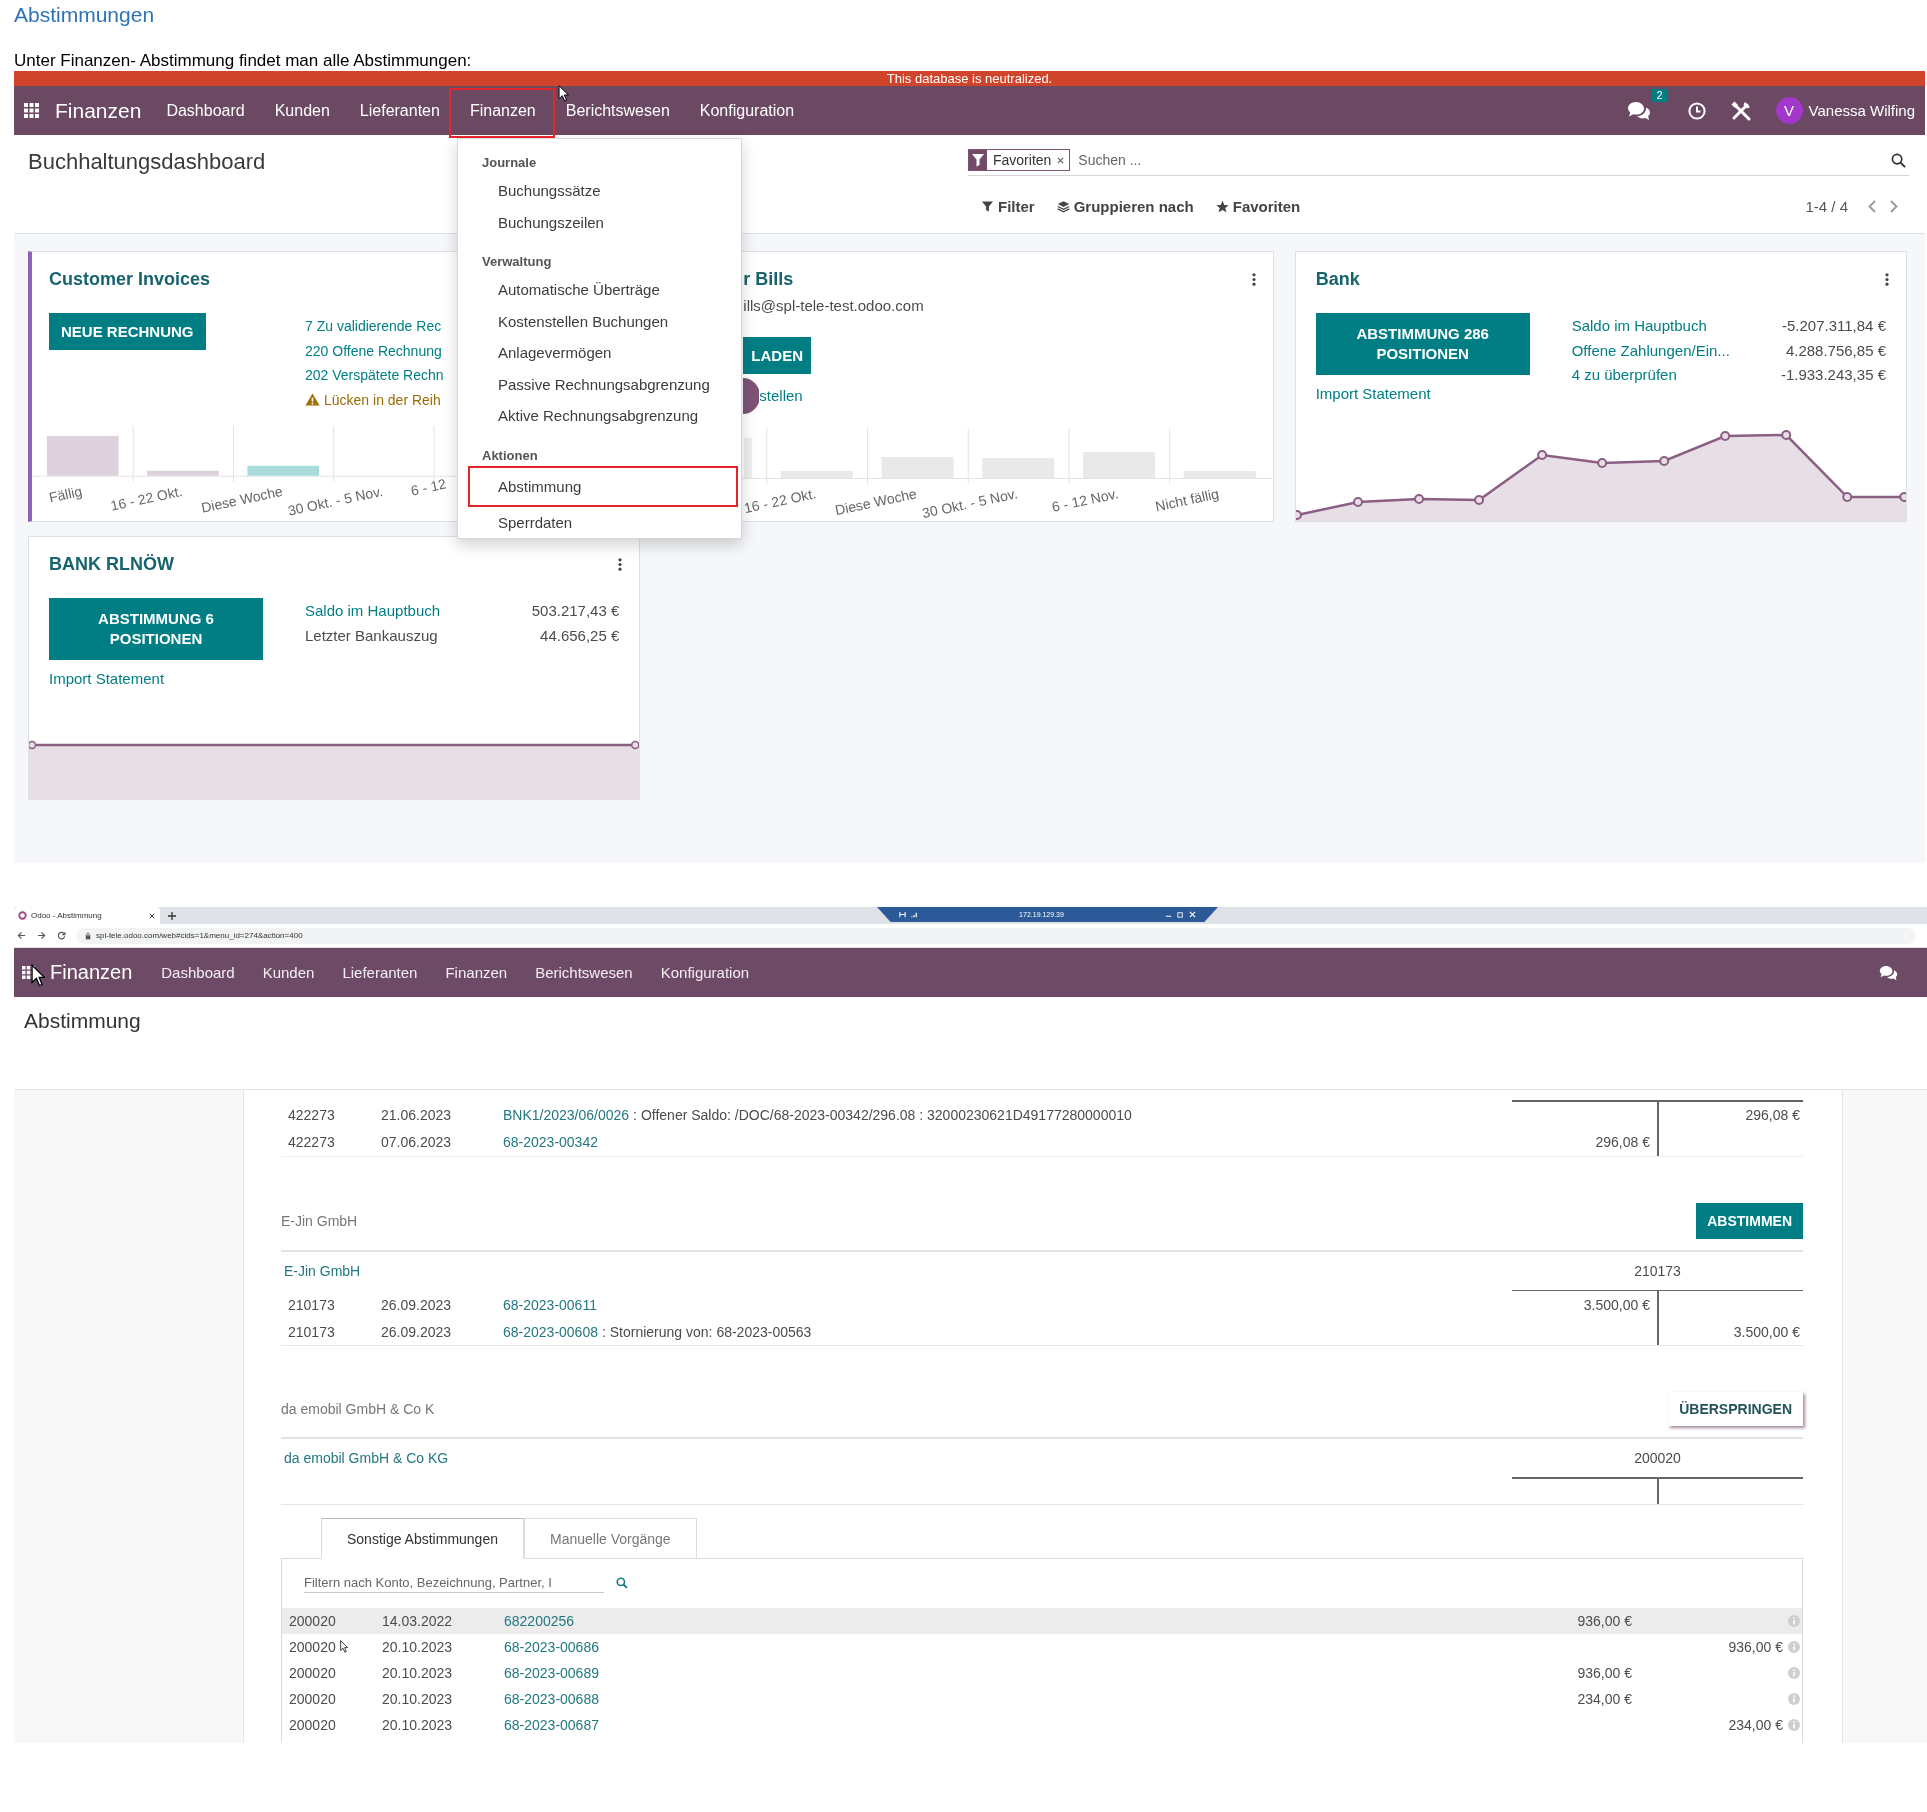 This screenshot has width=1927, height=1812. What do you see at coordinates (41, 935) in the screenshot?
I see `forward-arrow-icon` at bounding box center [41, 935].